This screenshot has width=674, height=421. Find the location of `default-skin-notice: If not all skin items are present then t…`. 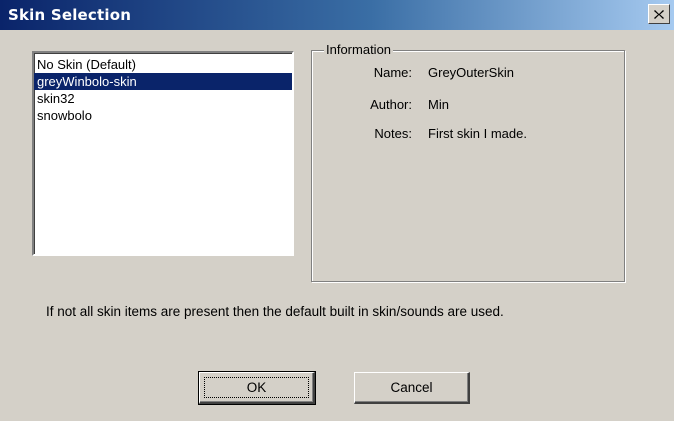

default-skin-notice: If not all skin items are present then t… is located at coordinates (275, 311).